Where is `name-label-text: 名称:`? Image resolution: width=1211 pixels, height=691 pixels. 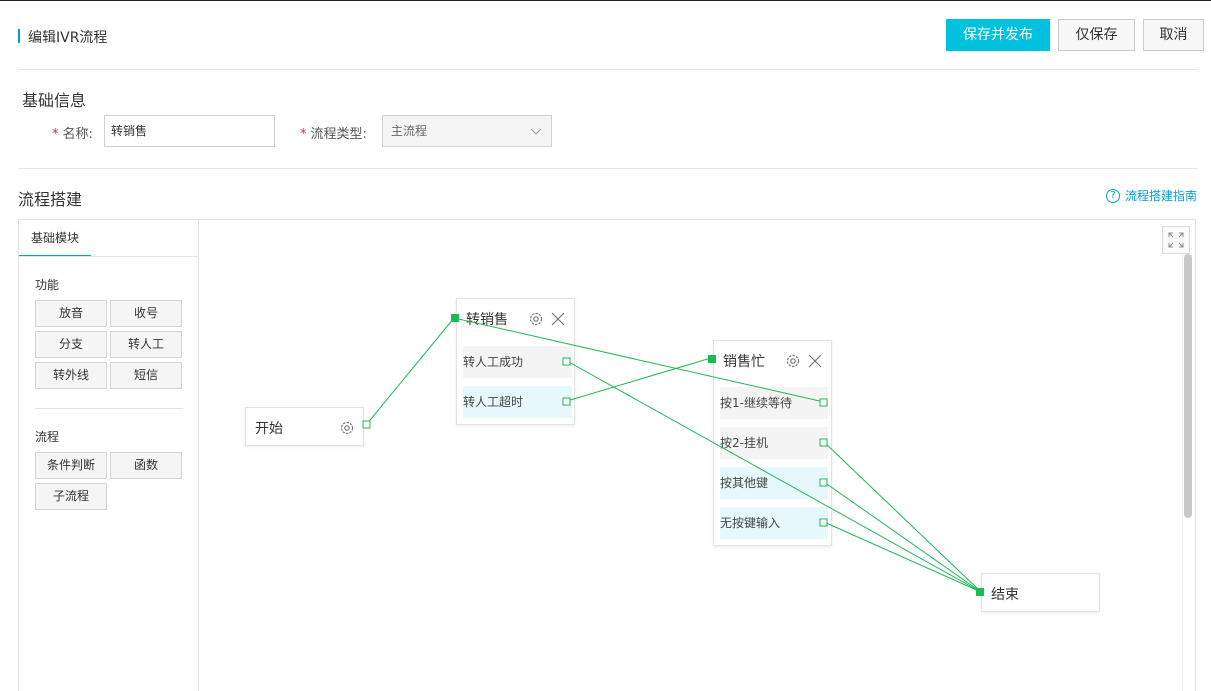
name-label-text: 名称: is located at coordinates (77, 134).